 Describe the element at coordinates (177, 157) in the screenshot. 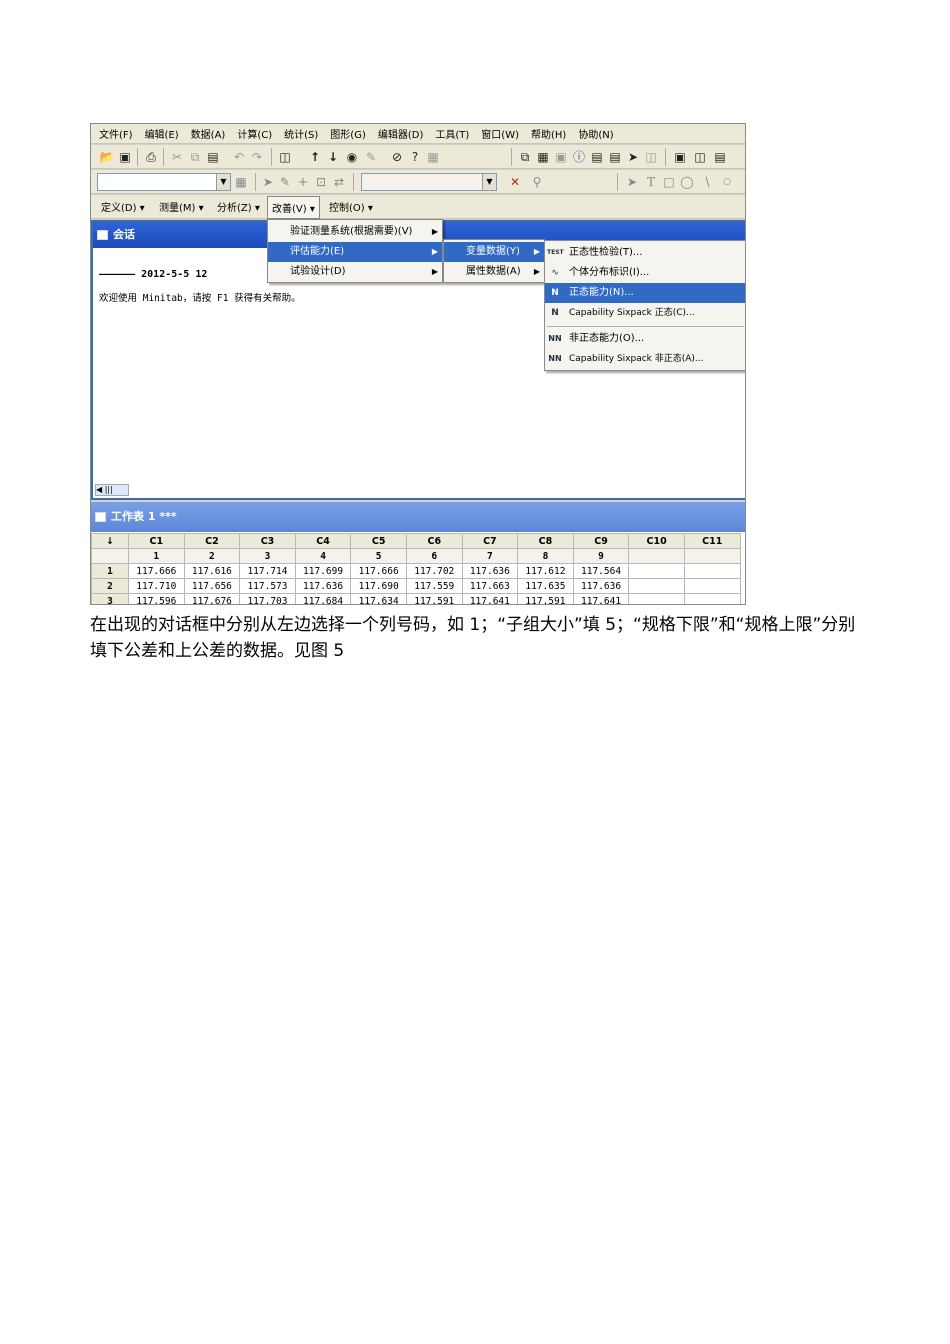

I see `cut-icon: ✂` at that location.